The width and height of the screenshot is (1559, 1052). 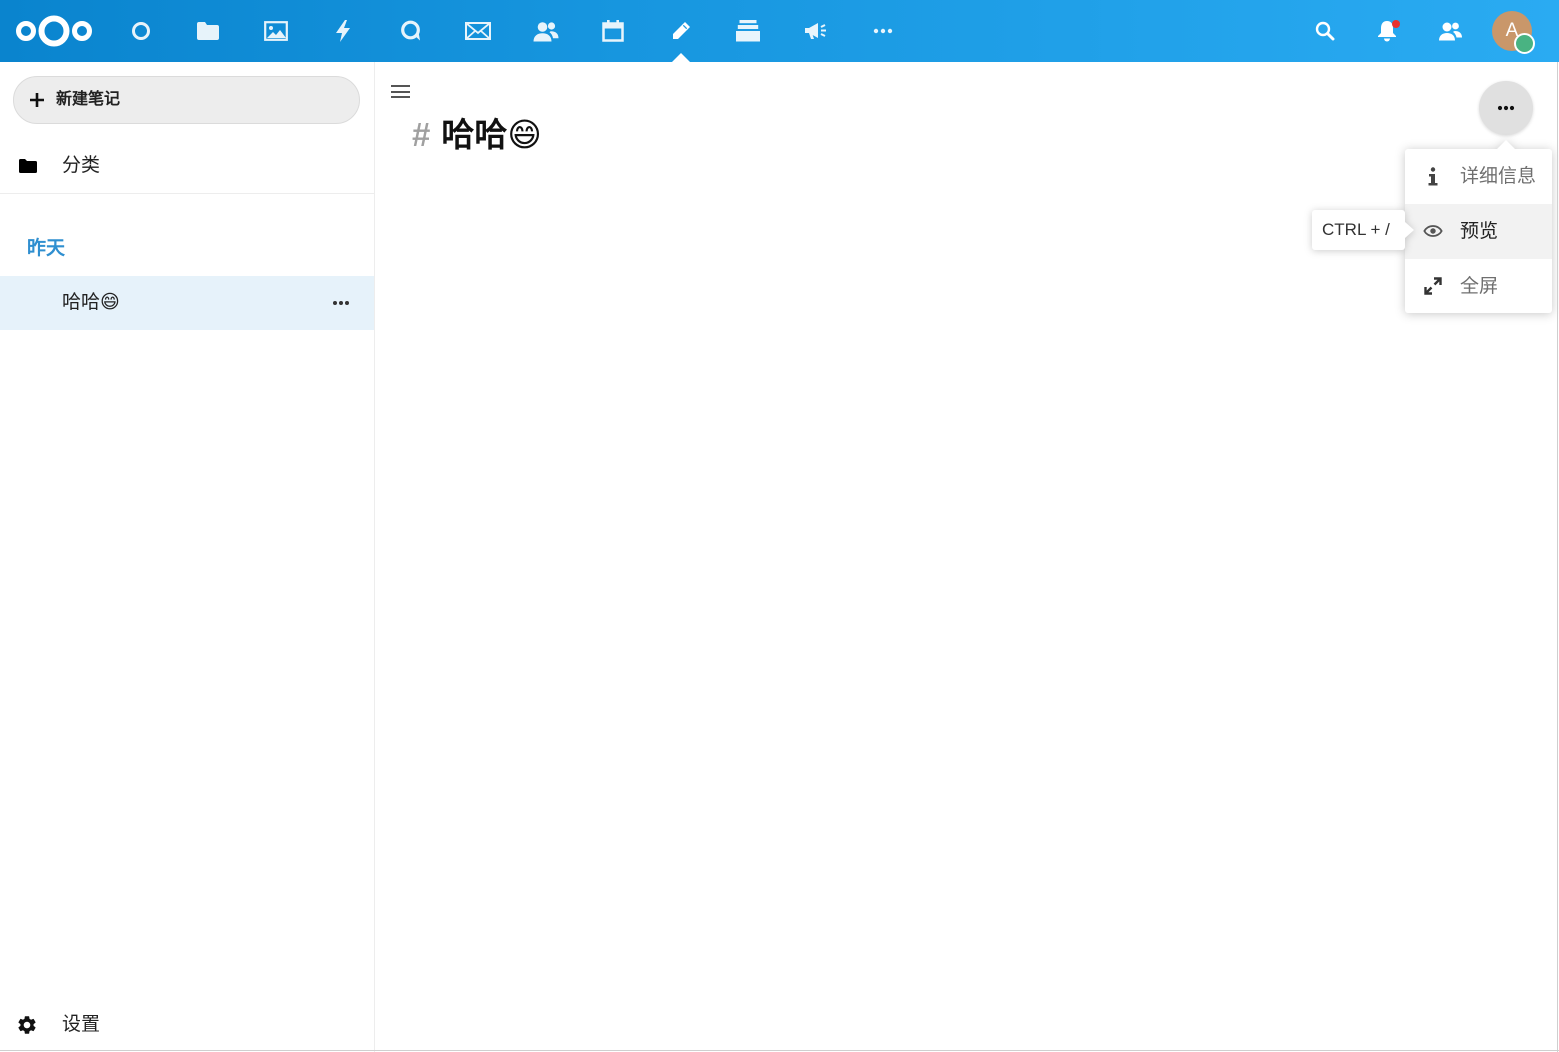 I want to click on app-files, so click(x=209, y=31).